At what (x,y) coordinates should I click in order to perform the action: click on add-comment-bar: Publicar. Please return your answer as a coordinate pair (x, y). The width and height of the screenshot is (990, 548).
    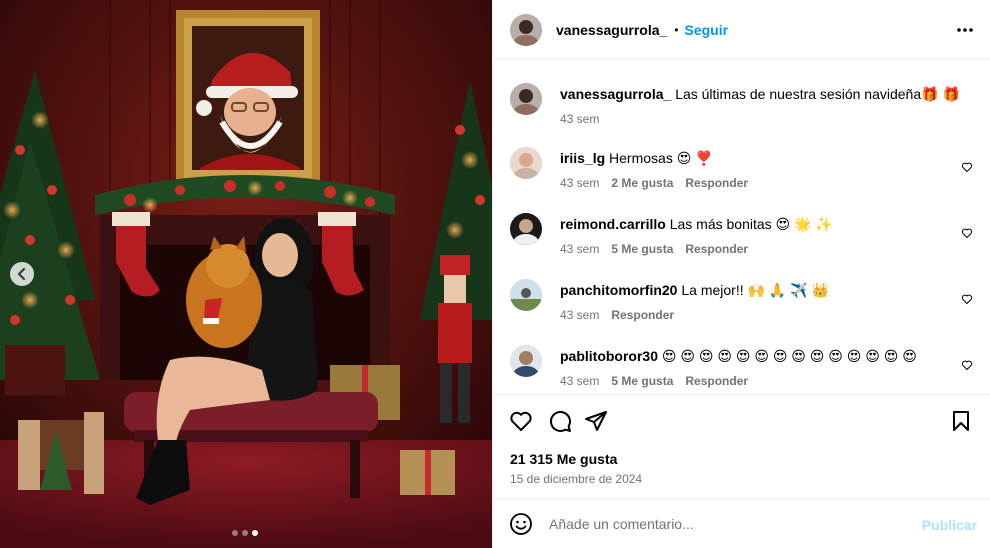
    Looking at the image, I should click on (741, 523).